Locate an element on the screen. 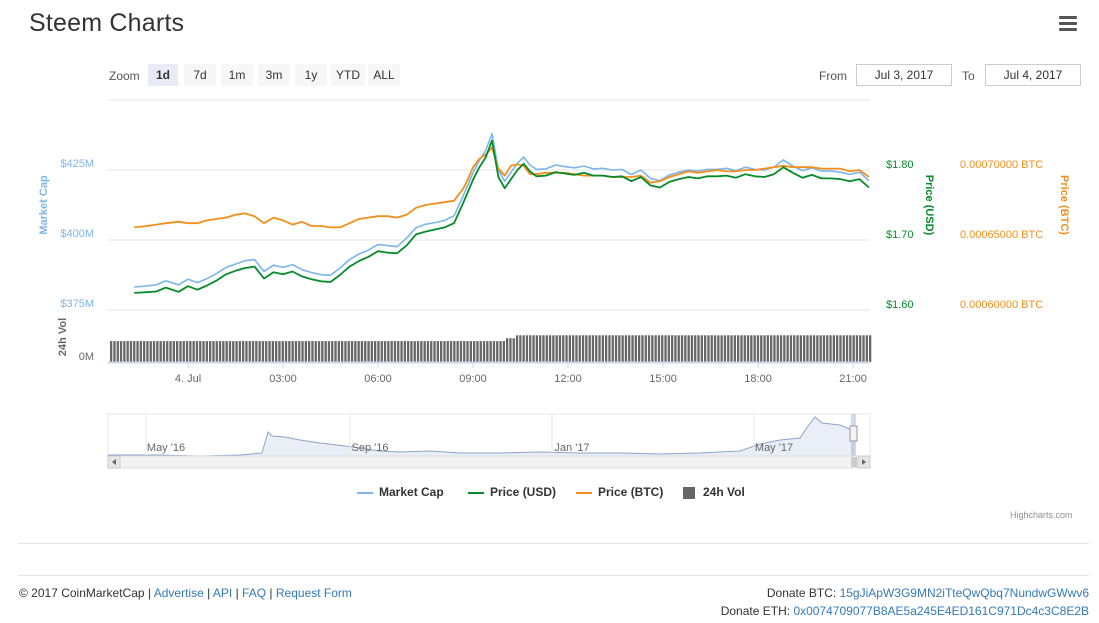 This screenshot has height=623, width=1099. volume-tick: 0M is located at coordinates (86, 357).